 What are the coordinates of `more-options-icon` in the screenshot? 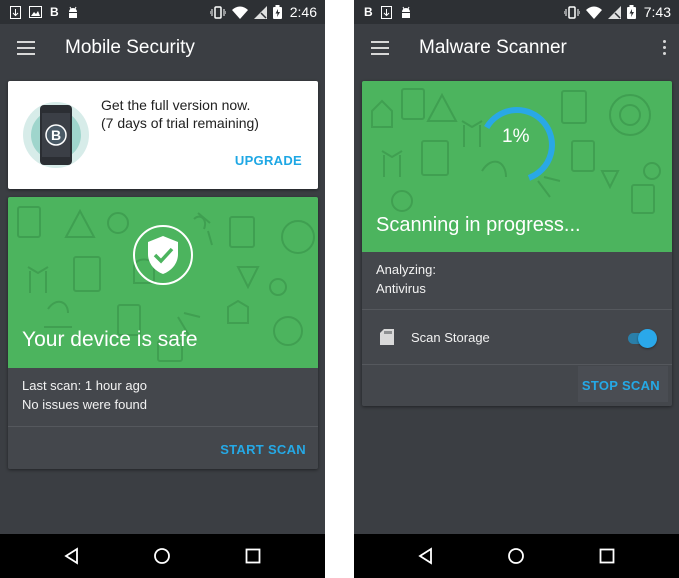 It's located at (664, 49).